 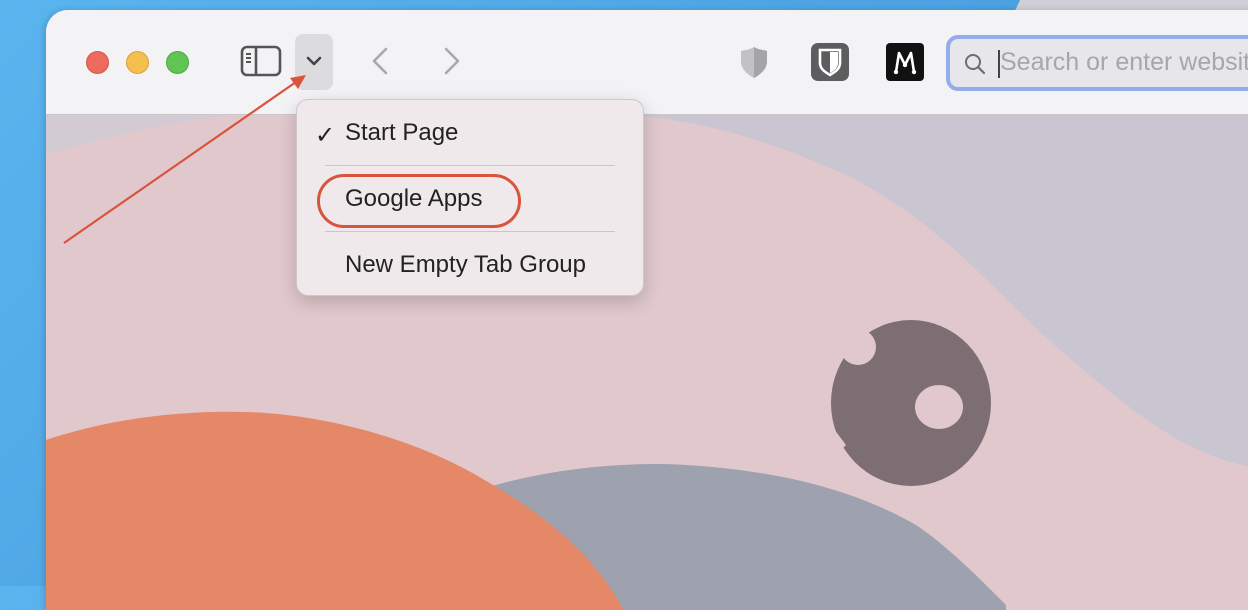 I want to click on search-input: Search or enter website name, so click(x=1097, y=63).